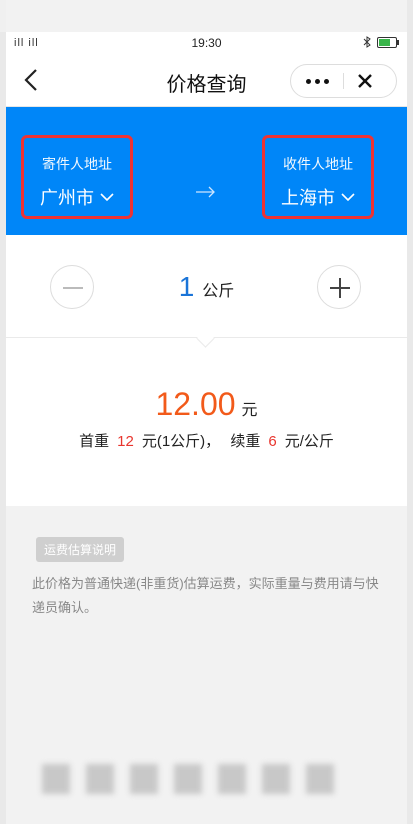 The width and height of the screenshot is (413, 824). I want to click on battery-icon, so click(388, 42).